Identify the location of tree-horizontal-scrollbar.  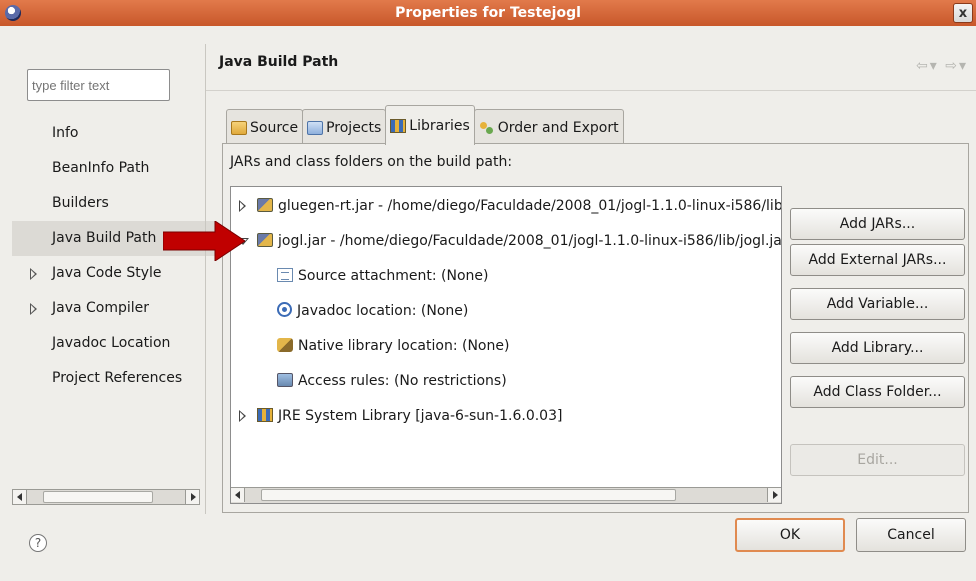
(506, 495).